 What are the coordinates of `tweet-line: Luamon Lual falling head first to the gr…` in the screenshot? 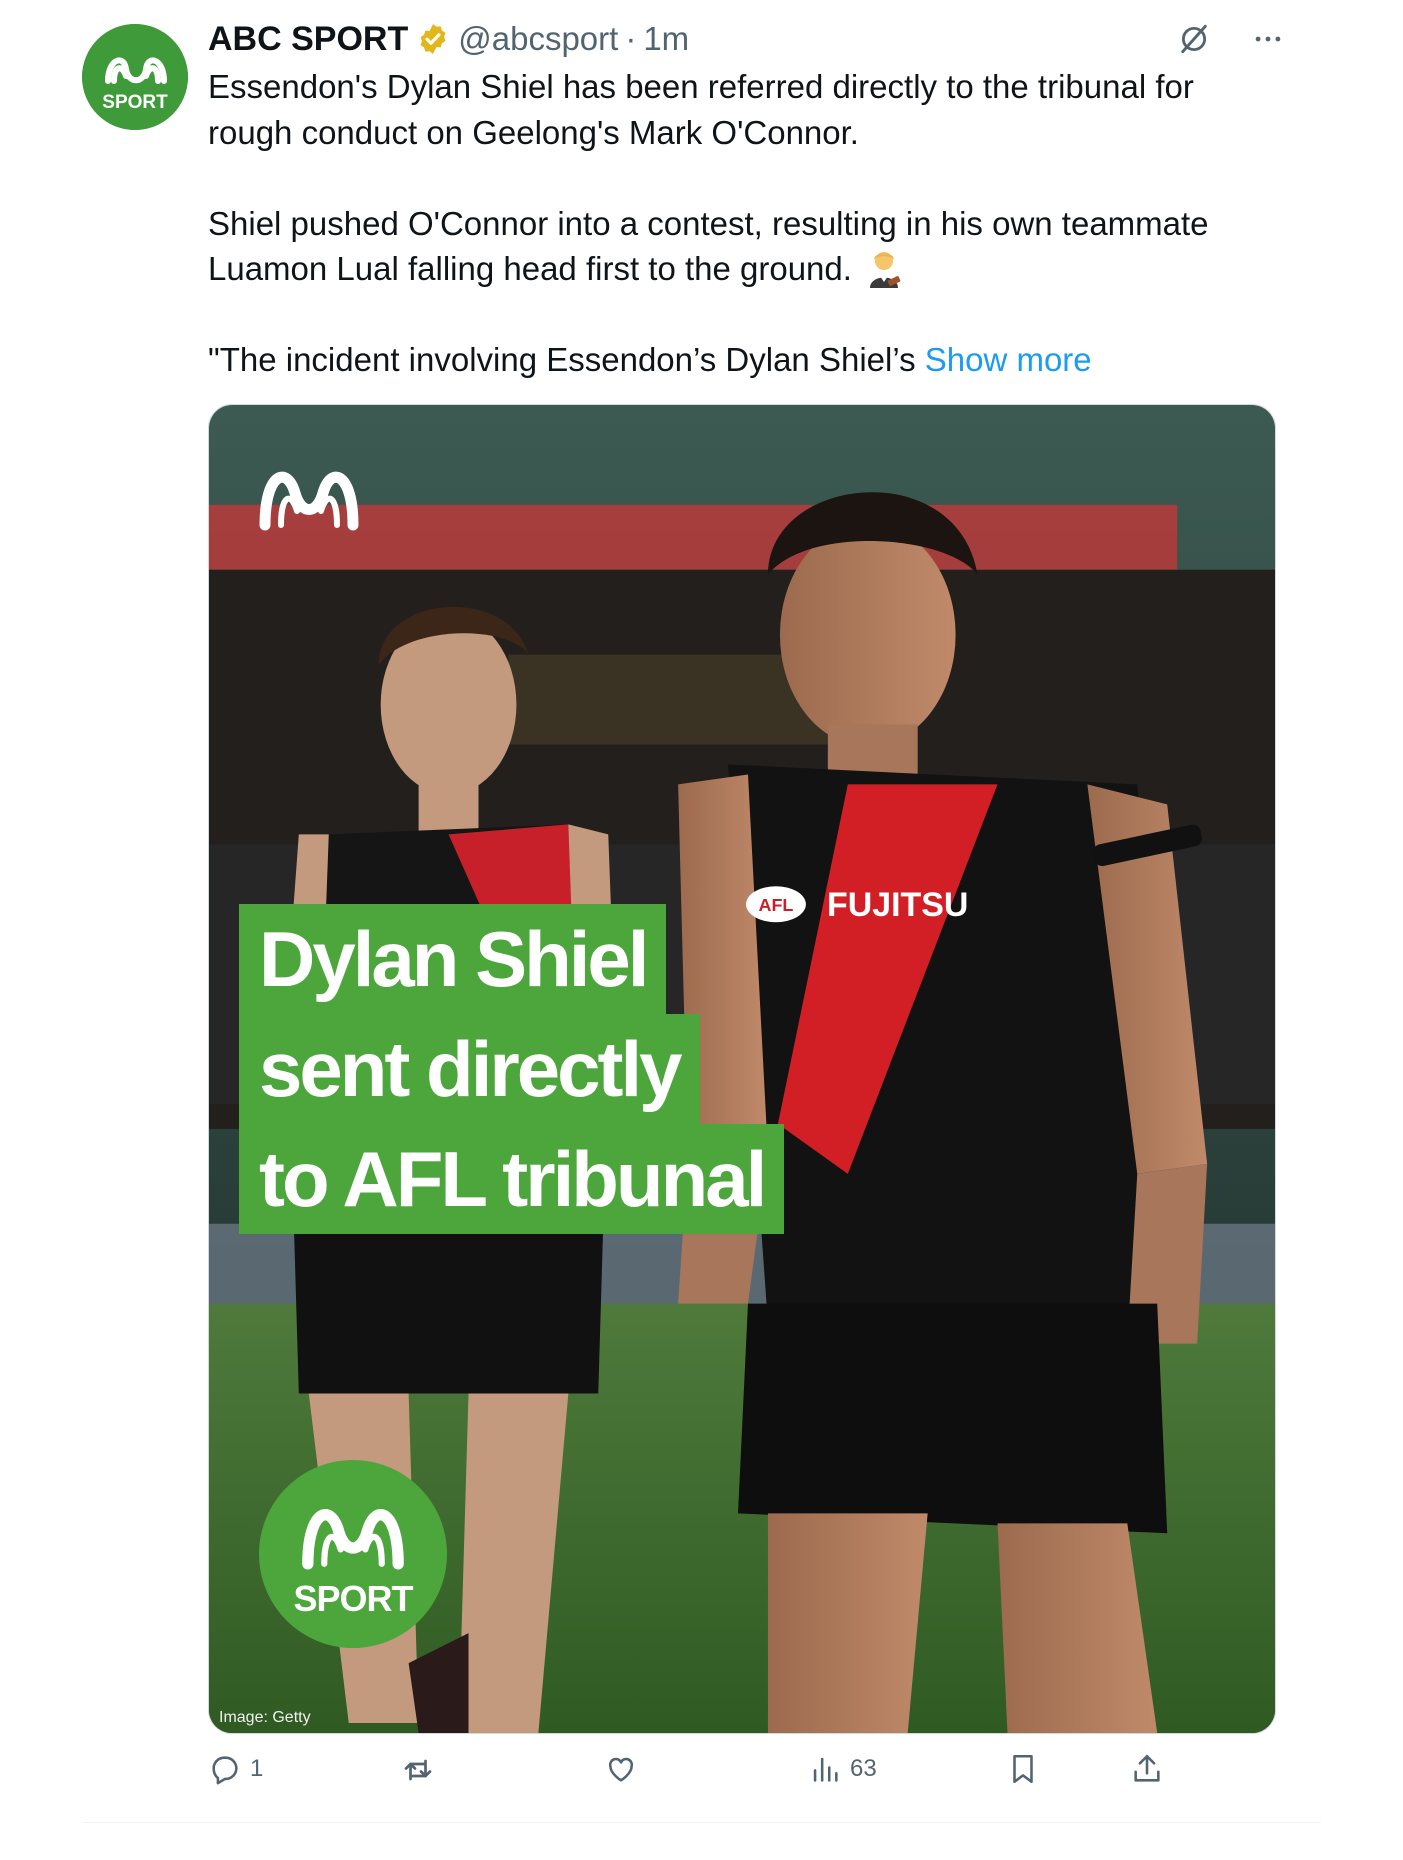 It's located at (753, 269).